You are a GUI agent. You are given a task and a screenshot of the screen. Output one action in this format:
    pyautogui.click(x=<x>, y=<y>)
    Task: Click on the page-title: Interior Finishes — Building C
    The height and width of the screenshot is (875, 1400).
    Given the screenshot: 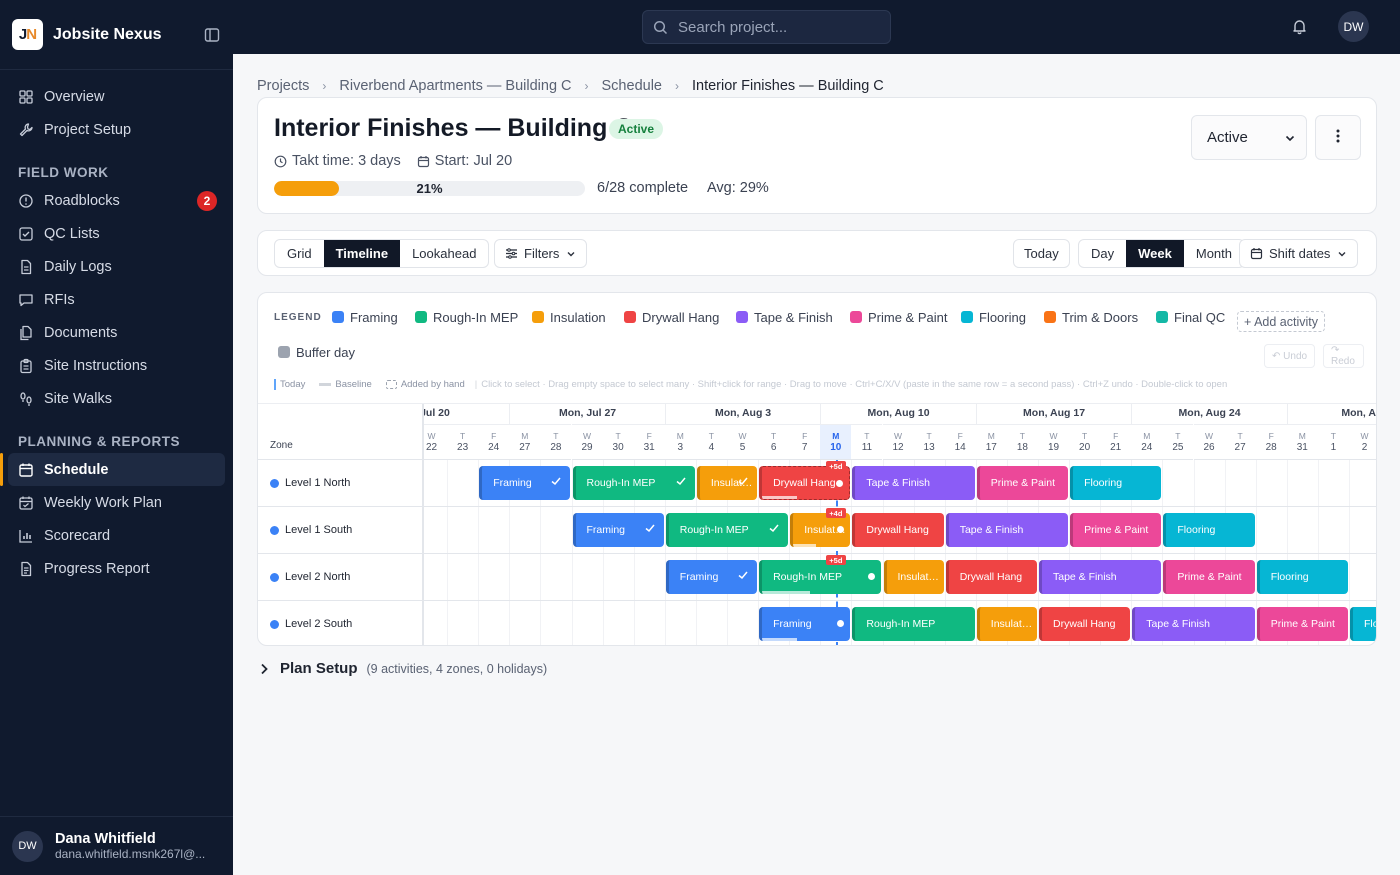 What is the action you would take?
    pyautogui.click(x=453, y=128)
    